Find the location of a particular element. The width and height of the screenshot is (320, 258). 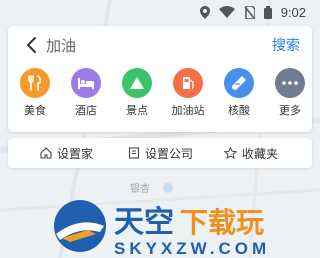

favorites-button: 收藏夹 is located at coordinates (251, 153).